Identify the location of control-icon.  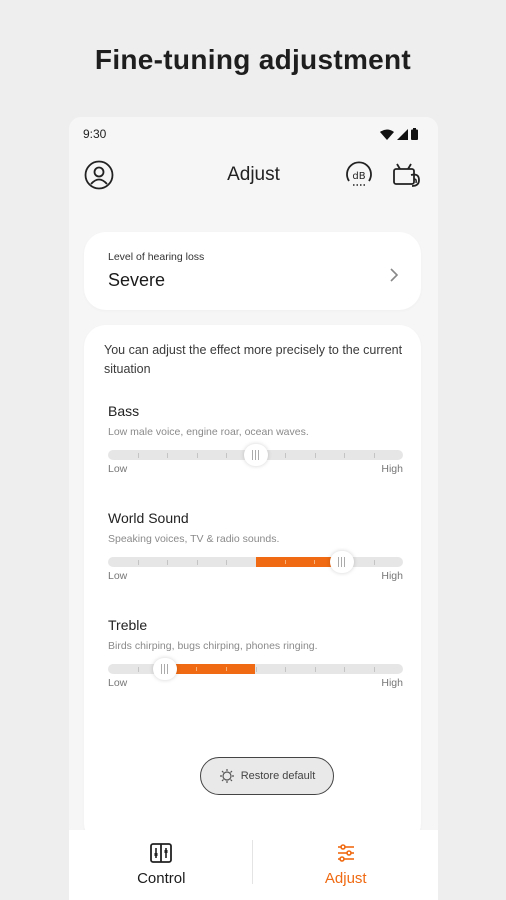
(161, 853).